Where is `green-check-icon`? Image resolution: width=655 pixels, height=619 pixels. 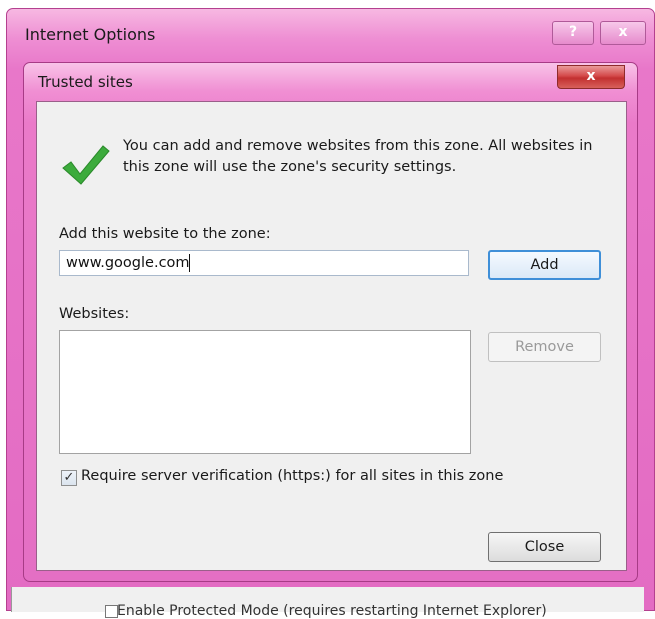
green-check-icon is located at coordinates (86, 165).